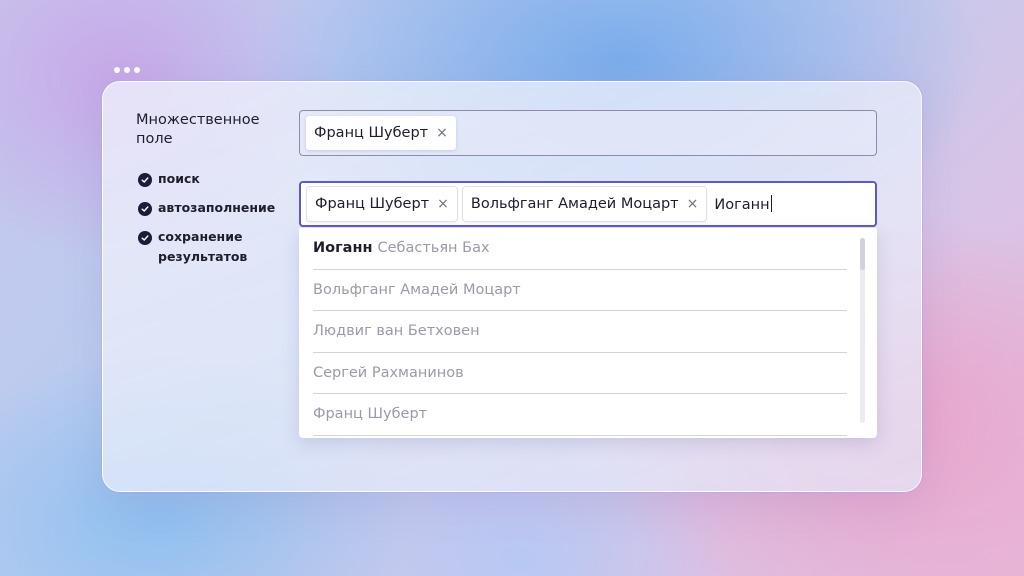  I want to click on dropdown-option: Людвиг ван Бетховен, so click(580, 332).